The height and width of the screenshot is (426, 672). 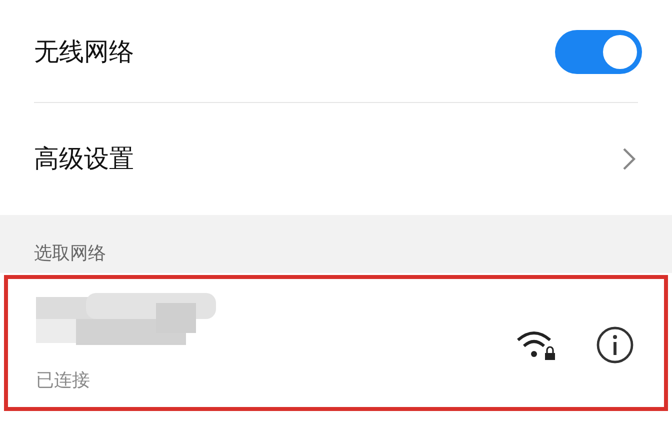 I want to click on info-icon, so click(x=615, y=345).